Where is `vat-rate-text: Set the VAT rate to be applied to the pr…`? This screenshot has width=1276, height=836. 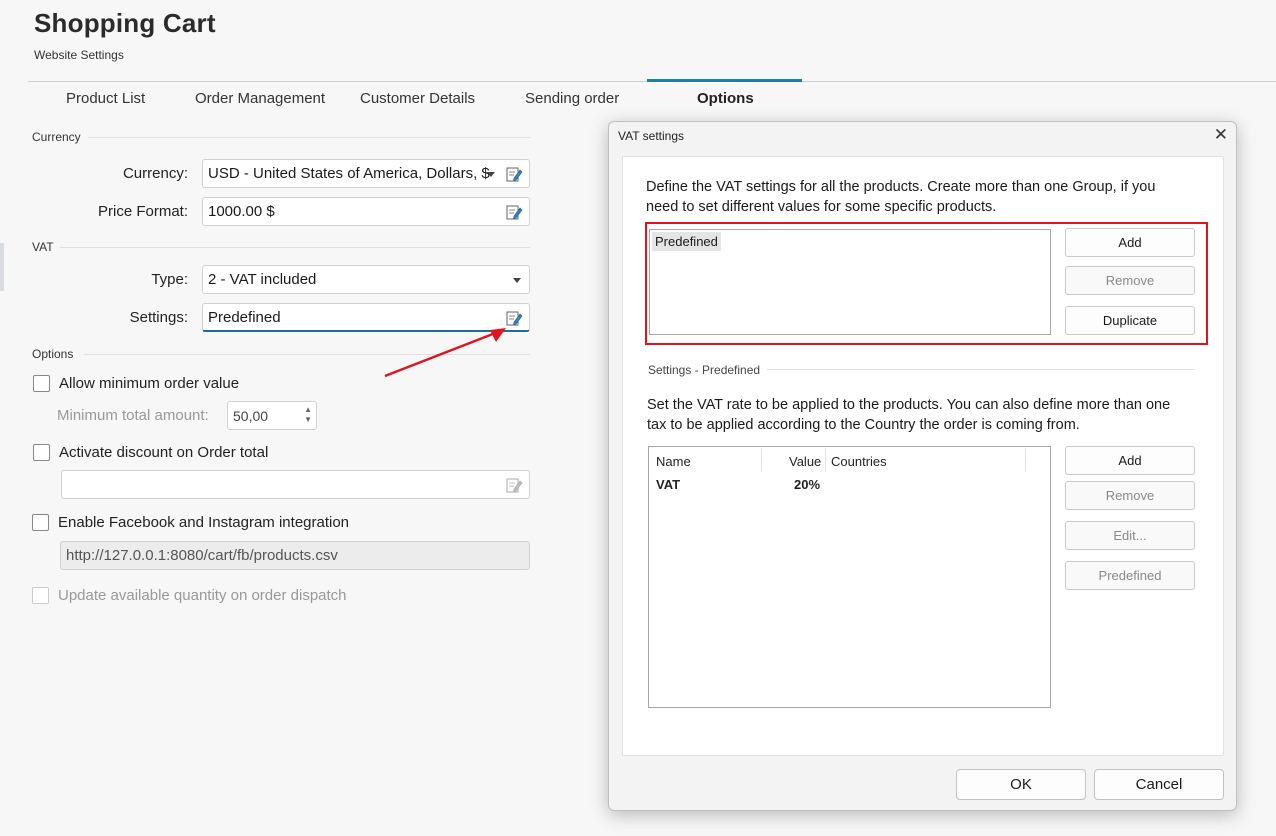
vat-rate-text: Set the VAT rate to be applied to the pr… is located at coordinates (908, 415).